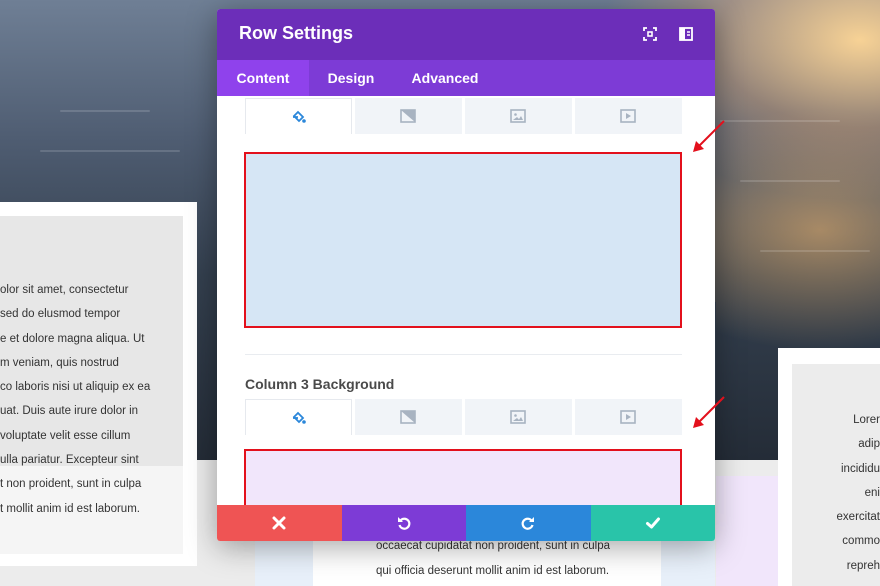 The height and width of the screenshot is (586, 880). I want to click on text-line: Lorer, so click(866, 420).